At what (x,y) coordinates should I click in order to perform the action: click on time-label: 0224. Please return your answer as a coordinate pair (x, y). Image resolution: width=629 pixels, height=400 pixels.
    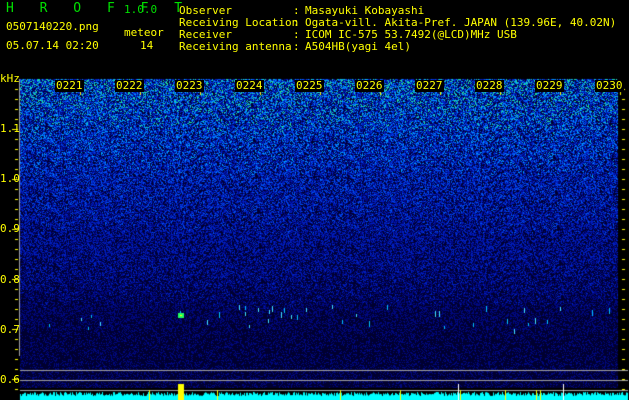
    Looking at the image, I should click on (249, 85).